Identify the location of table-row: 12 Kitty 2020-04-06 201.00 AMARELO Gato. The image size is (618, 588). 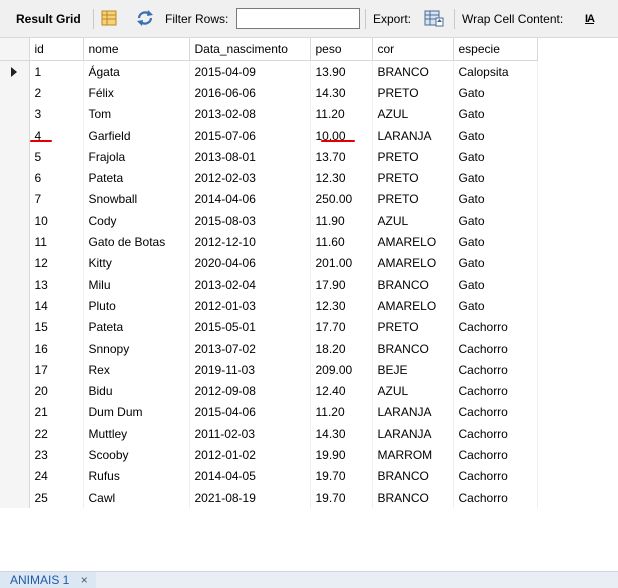
(269, 263).